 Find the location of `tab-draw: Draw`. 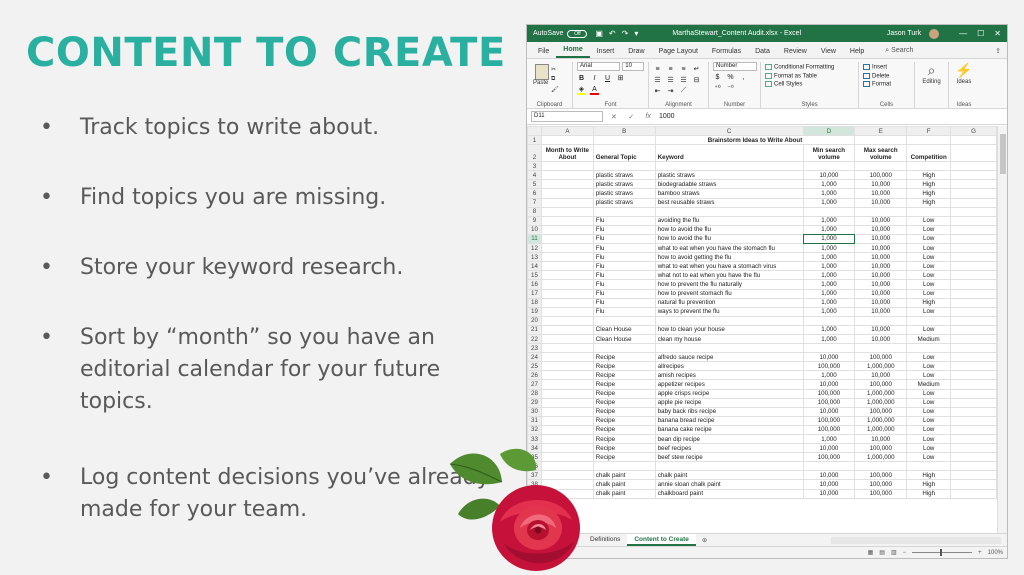

tab-draw: Draw is located at coordinates (636, 53).